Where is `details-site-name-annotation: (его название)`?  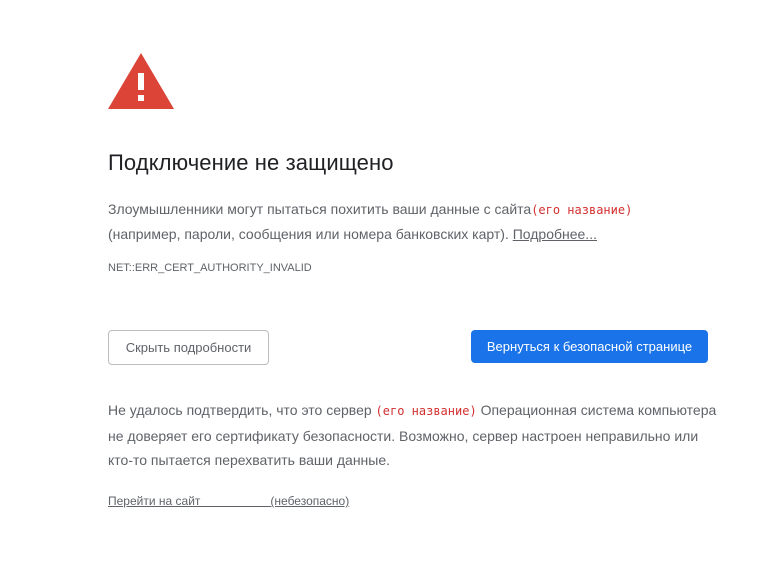 details-site-name-annotation: (его название) is located at coordinates (426, 411).